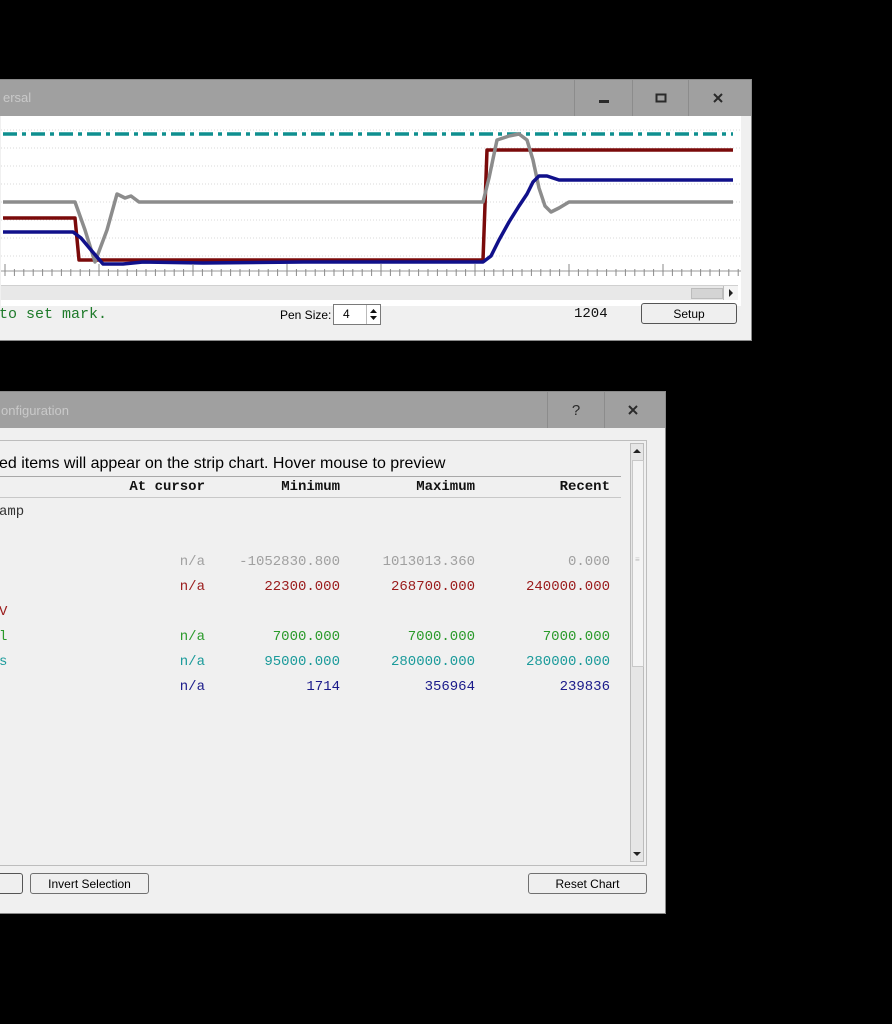  What do you see at coordinates (302, 662) in the screenshot?
I see `row-value: 95000.000` at bounding box center [302, 662].